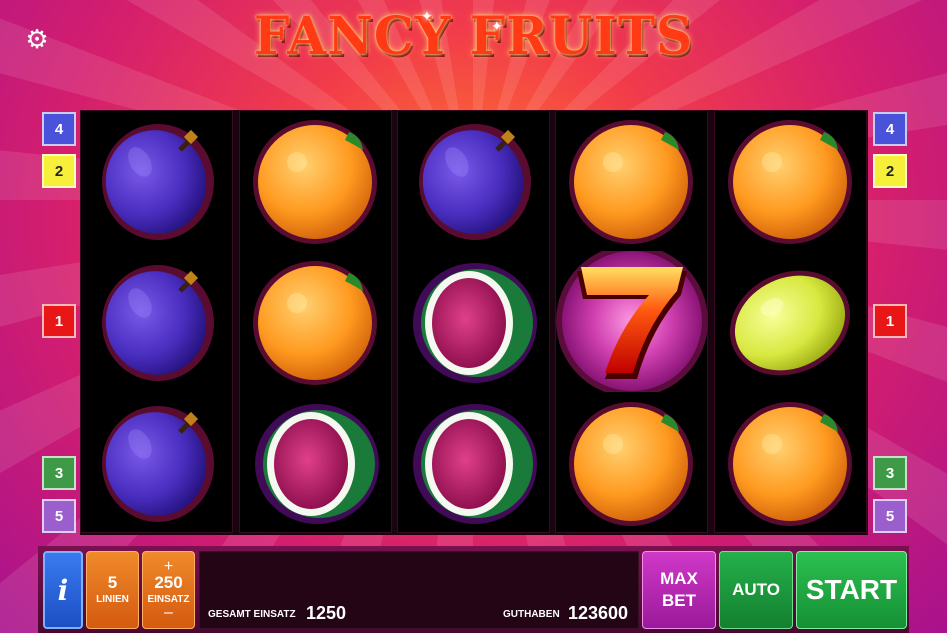 This screenshot has height=633, width=947. I want to click on line-marker-right-2: 2, so click(890, 171).